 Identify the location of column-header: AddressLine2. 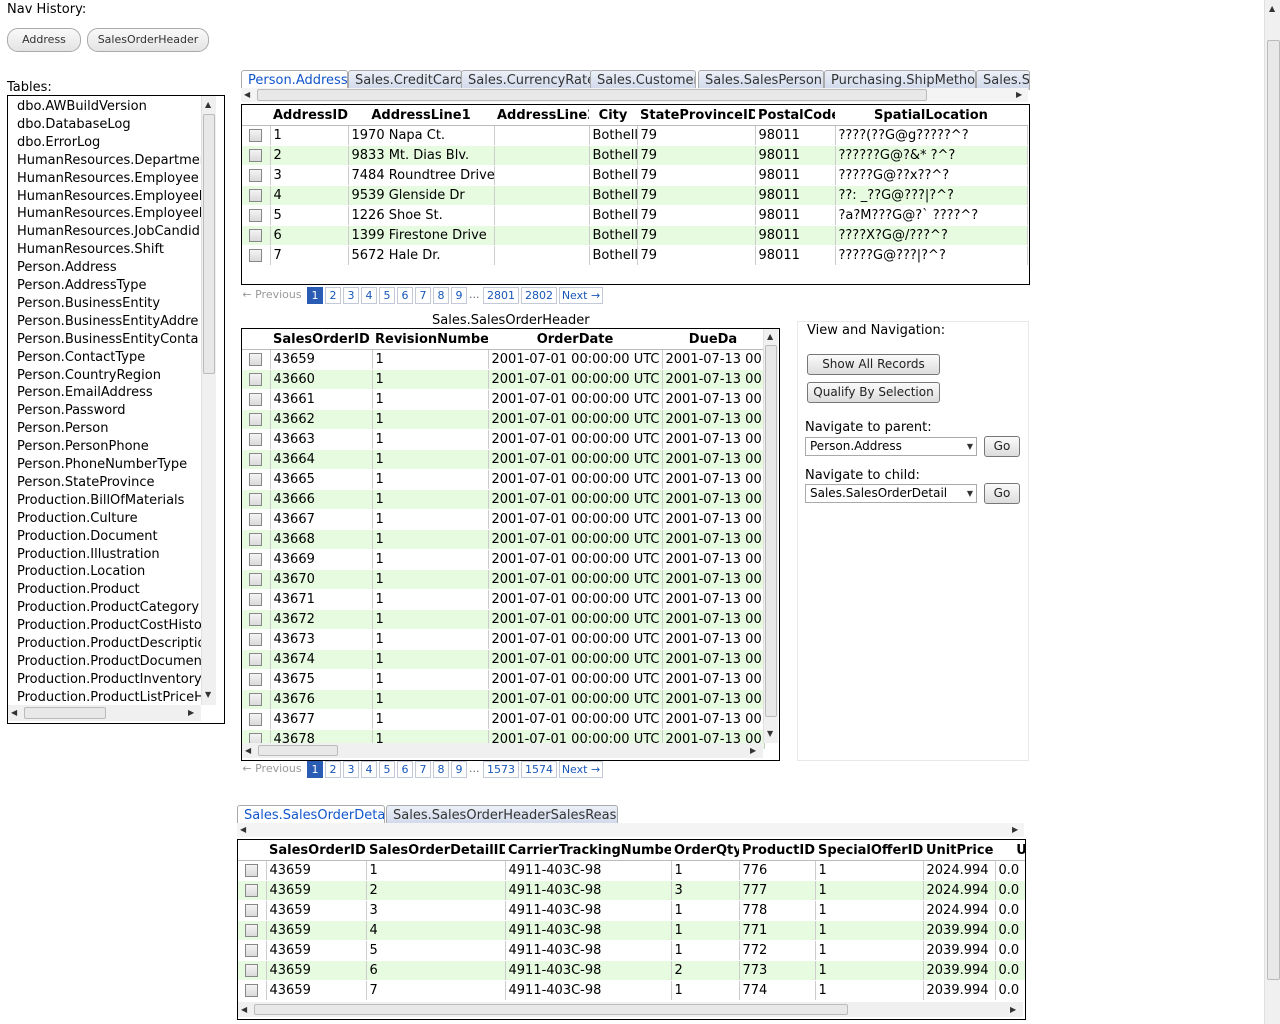
(541, 115).